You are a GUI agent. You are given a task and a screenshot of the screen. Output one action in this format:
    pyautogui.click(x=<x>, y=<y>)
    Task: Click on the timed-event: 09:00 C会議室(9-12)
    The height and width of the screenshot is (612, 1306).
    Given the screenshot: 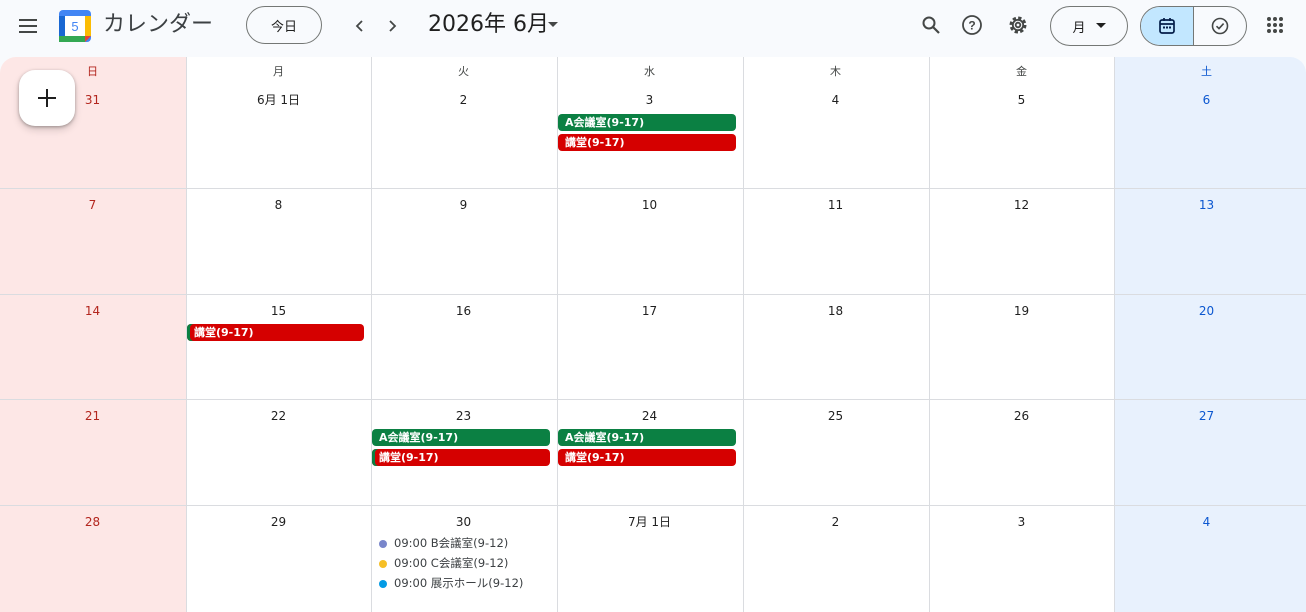 What is the action you would take?
    pyautogui.click(x=443, y=563)
    